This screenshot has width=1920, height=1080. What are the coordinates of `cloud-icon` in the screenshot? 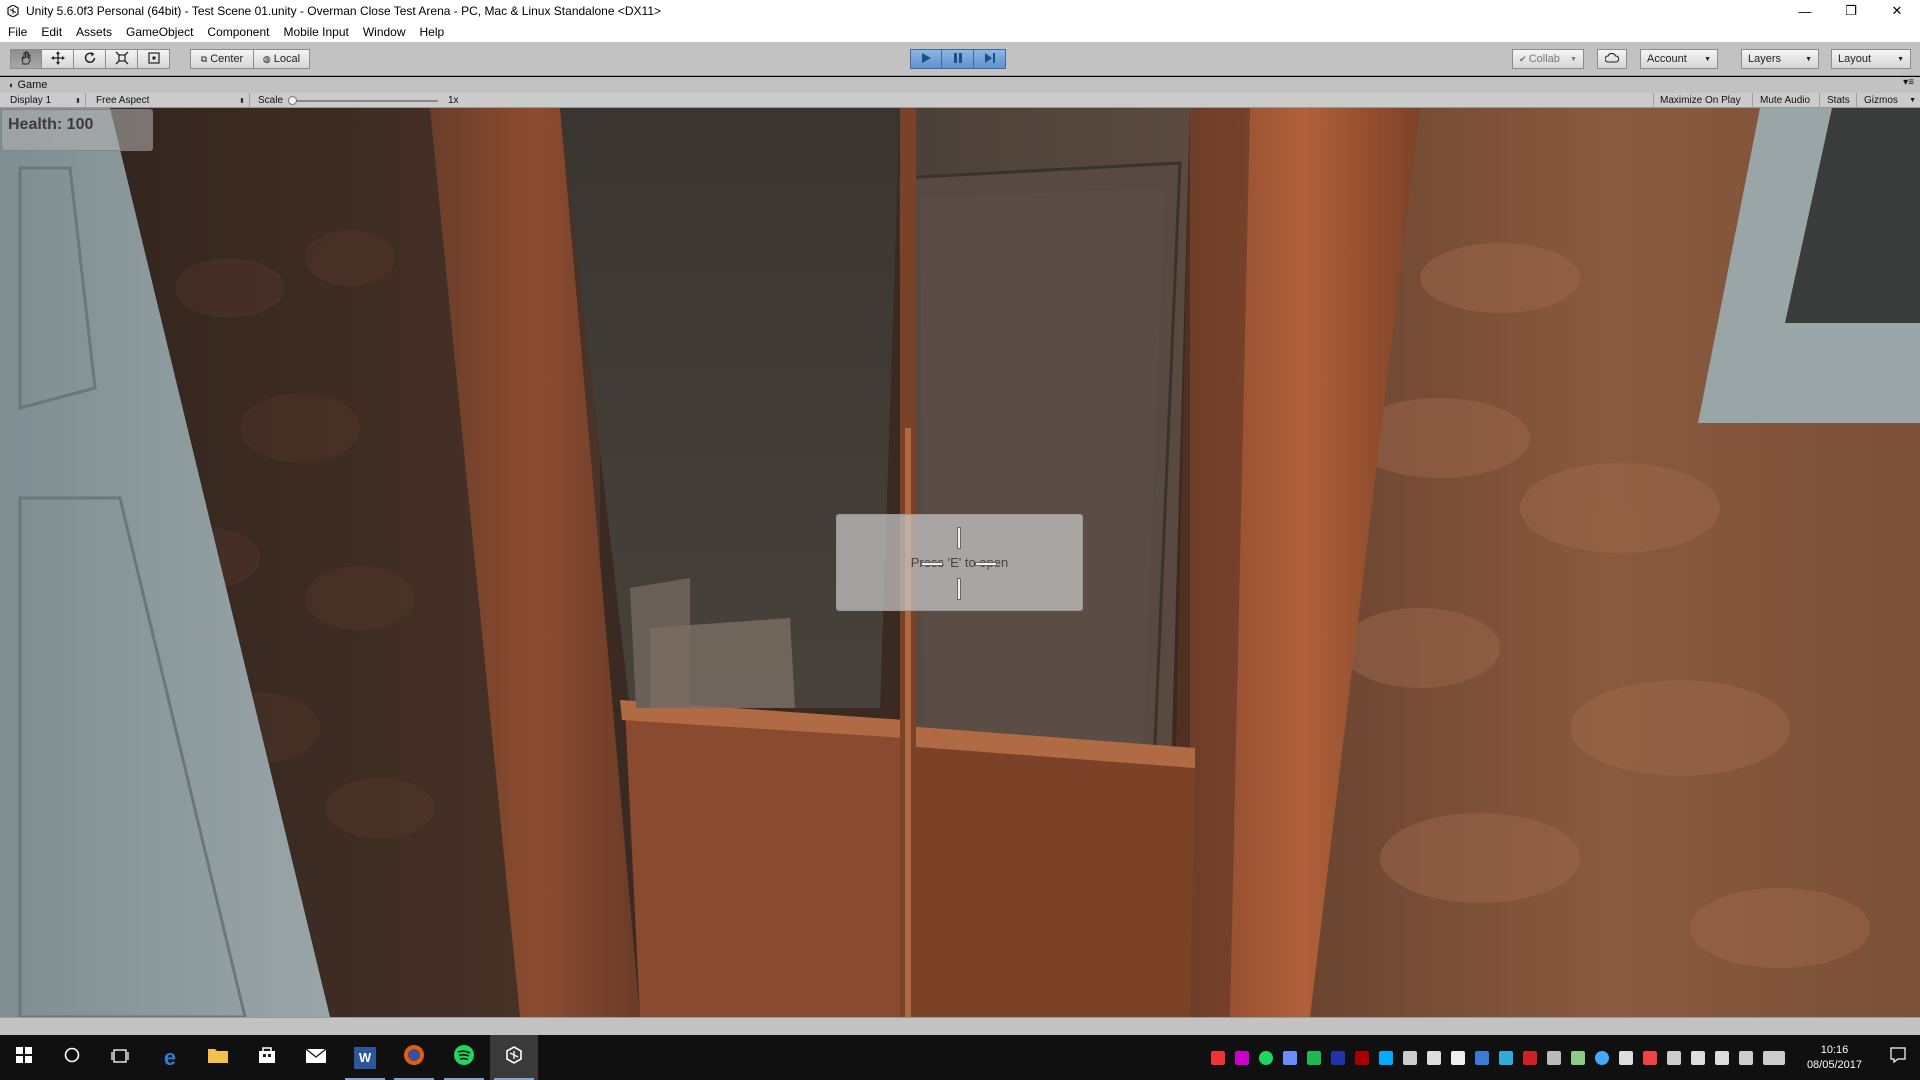 It's located at (1612, 59).